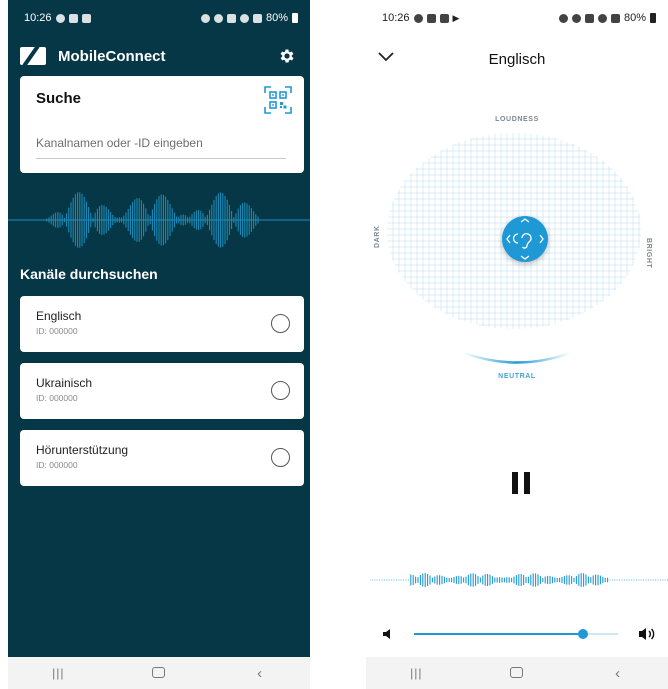  Describe the element at coordinates (59, 316) in the screenshot. I see `channel-name: Englisch` at that location.